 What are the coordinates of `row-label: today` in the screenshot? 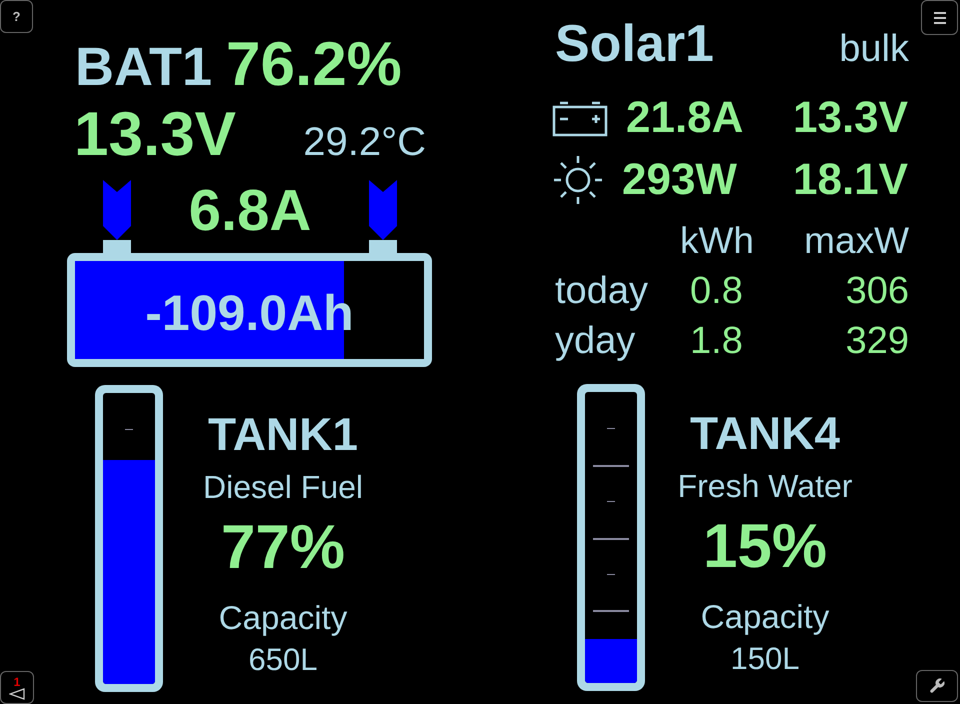 It's located at (602, 291).